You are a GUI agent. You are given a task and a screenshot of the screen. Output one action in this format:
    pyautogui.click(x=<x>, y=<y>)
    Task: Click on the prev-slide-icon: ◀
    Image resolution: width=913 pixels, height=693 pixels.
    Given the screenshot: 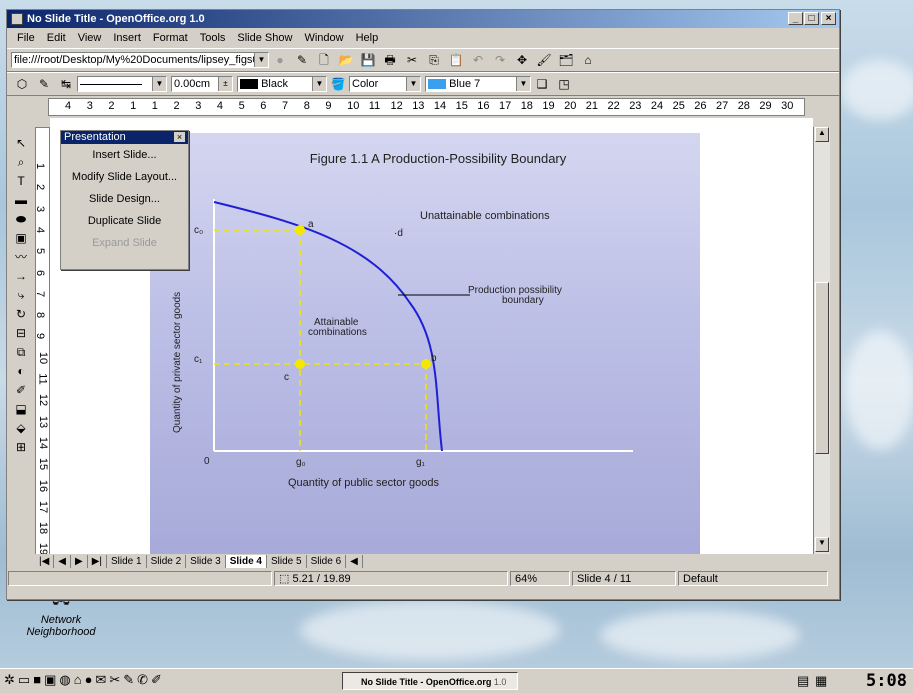 What is the action you would take?
    pyautogui.click(x=62, y=561)
    